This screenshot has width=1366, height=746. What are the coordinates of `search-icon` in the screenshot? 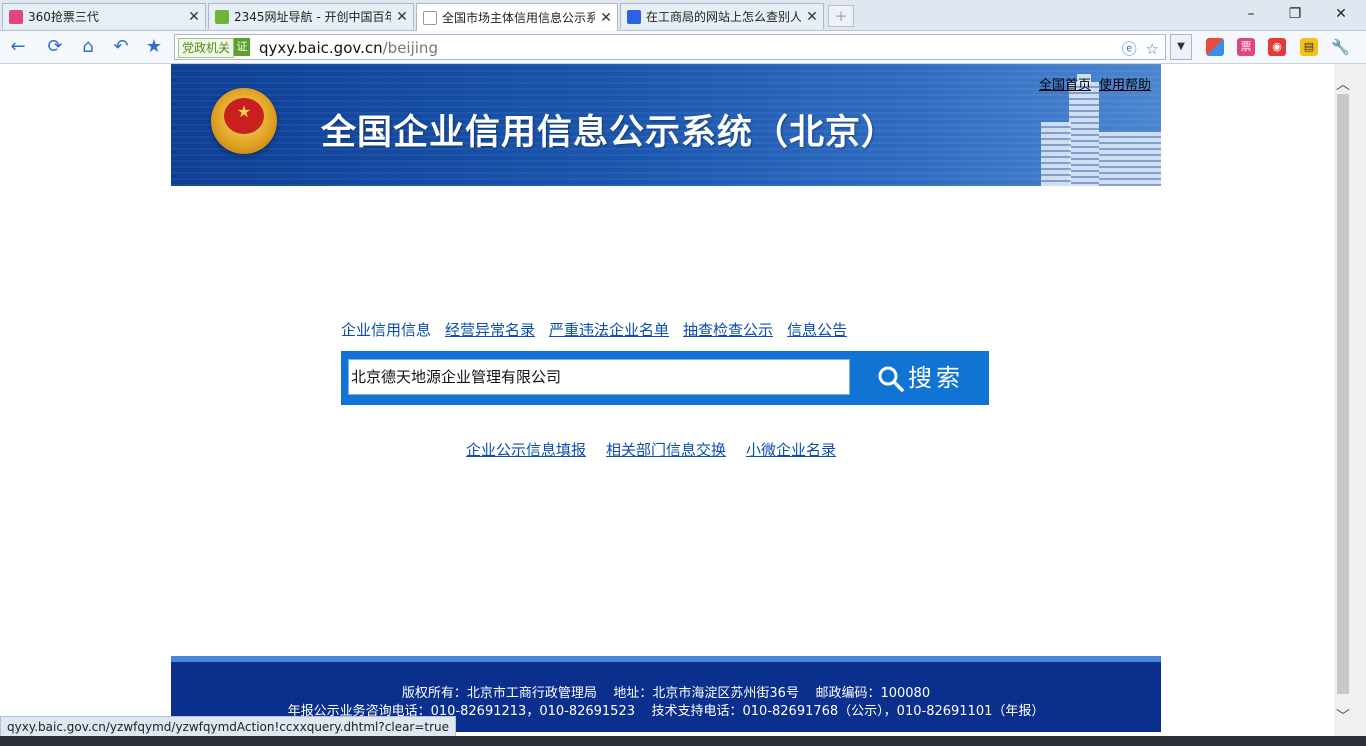 It's located at (891, 379).